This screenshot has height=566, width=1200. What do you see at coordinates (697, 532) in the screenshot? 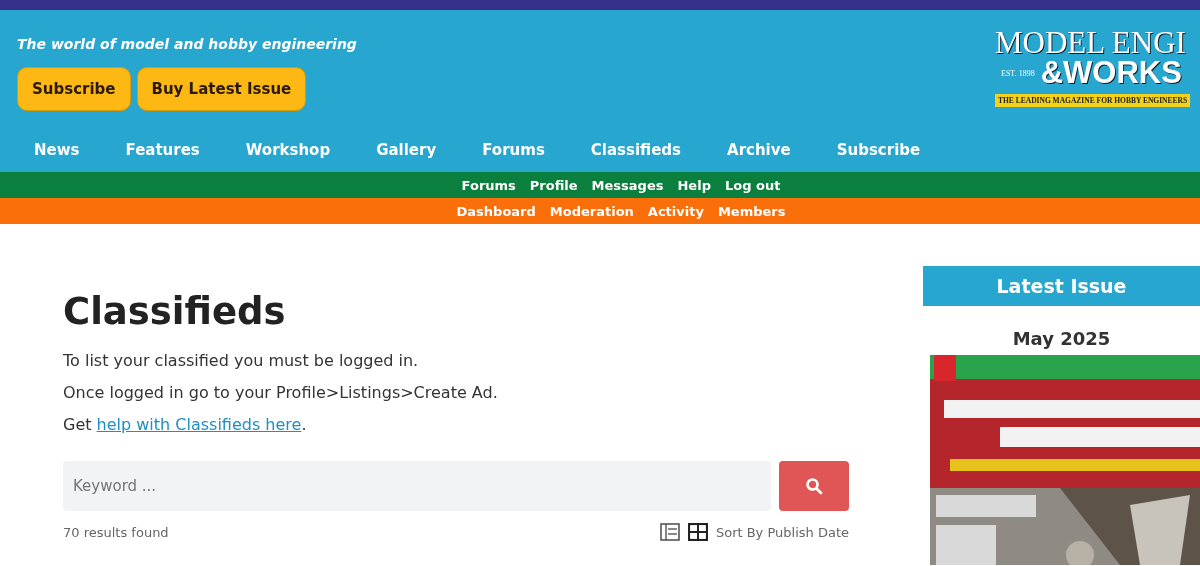
I see `grid-view-icon` at bounding box center [697, 532].